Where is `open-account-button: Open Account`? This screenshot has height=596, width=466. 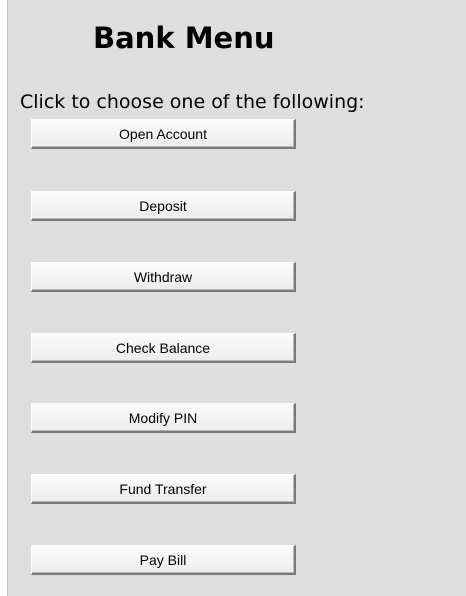
open-account-button: Open Account is located at coordinates (163, 134).